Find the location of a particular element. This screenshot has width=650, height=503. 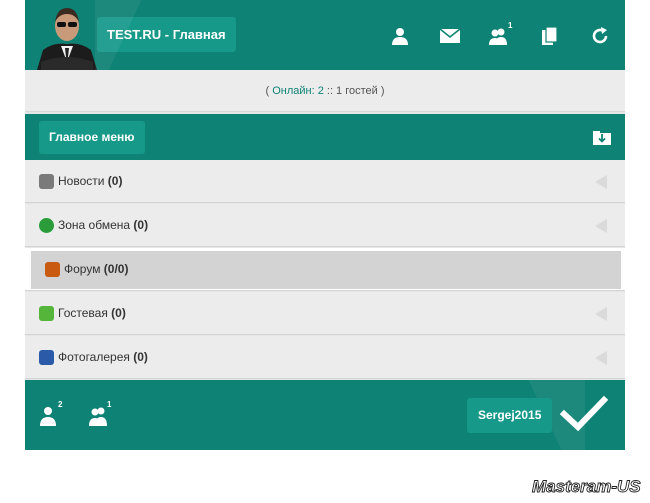

menu-item-exchange: Зона обмена (0) is located at coordinates (325, 225).